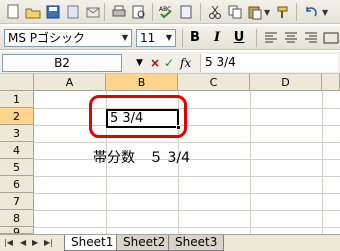 Image resolution: width=340 pixels, height=251 pixels. What do you see at coordinates (187, 12) in the screenshot?
I see `research-icon` at bounding box center [187, 12].